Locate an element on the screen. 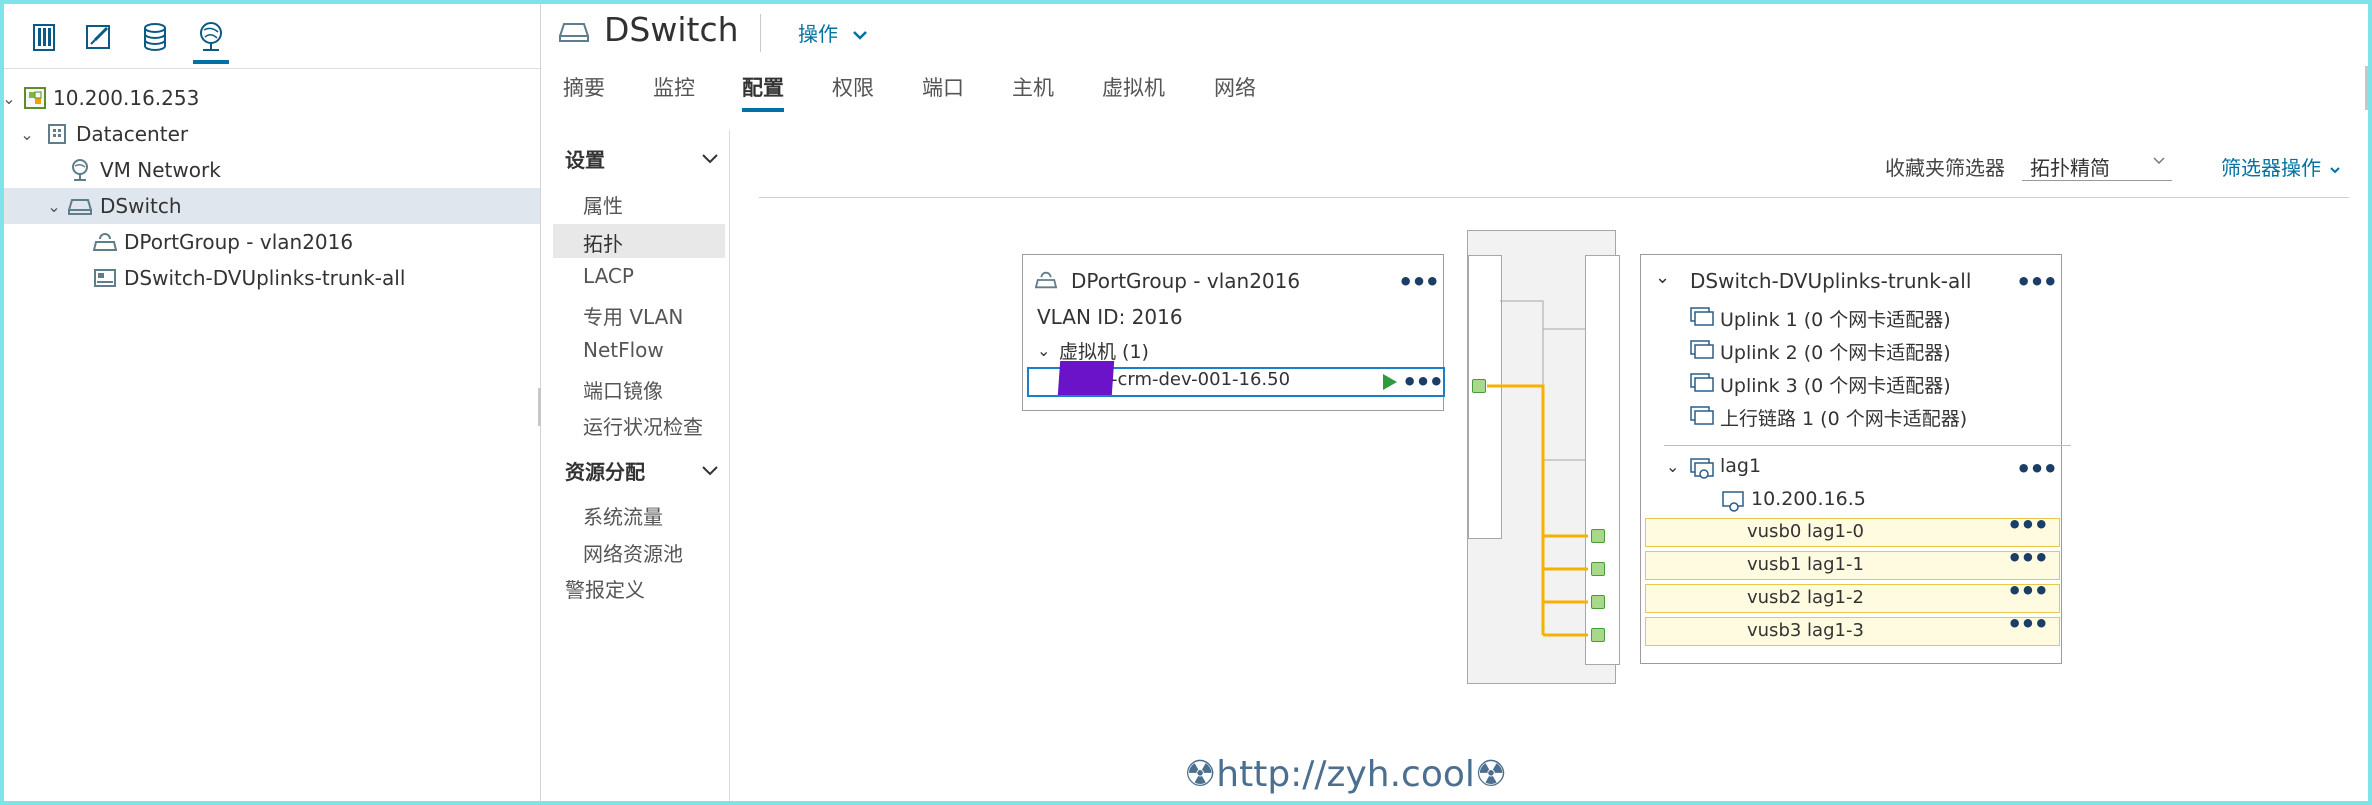  tab-hosts: 主机 is located at coordinates (1033, 91).